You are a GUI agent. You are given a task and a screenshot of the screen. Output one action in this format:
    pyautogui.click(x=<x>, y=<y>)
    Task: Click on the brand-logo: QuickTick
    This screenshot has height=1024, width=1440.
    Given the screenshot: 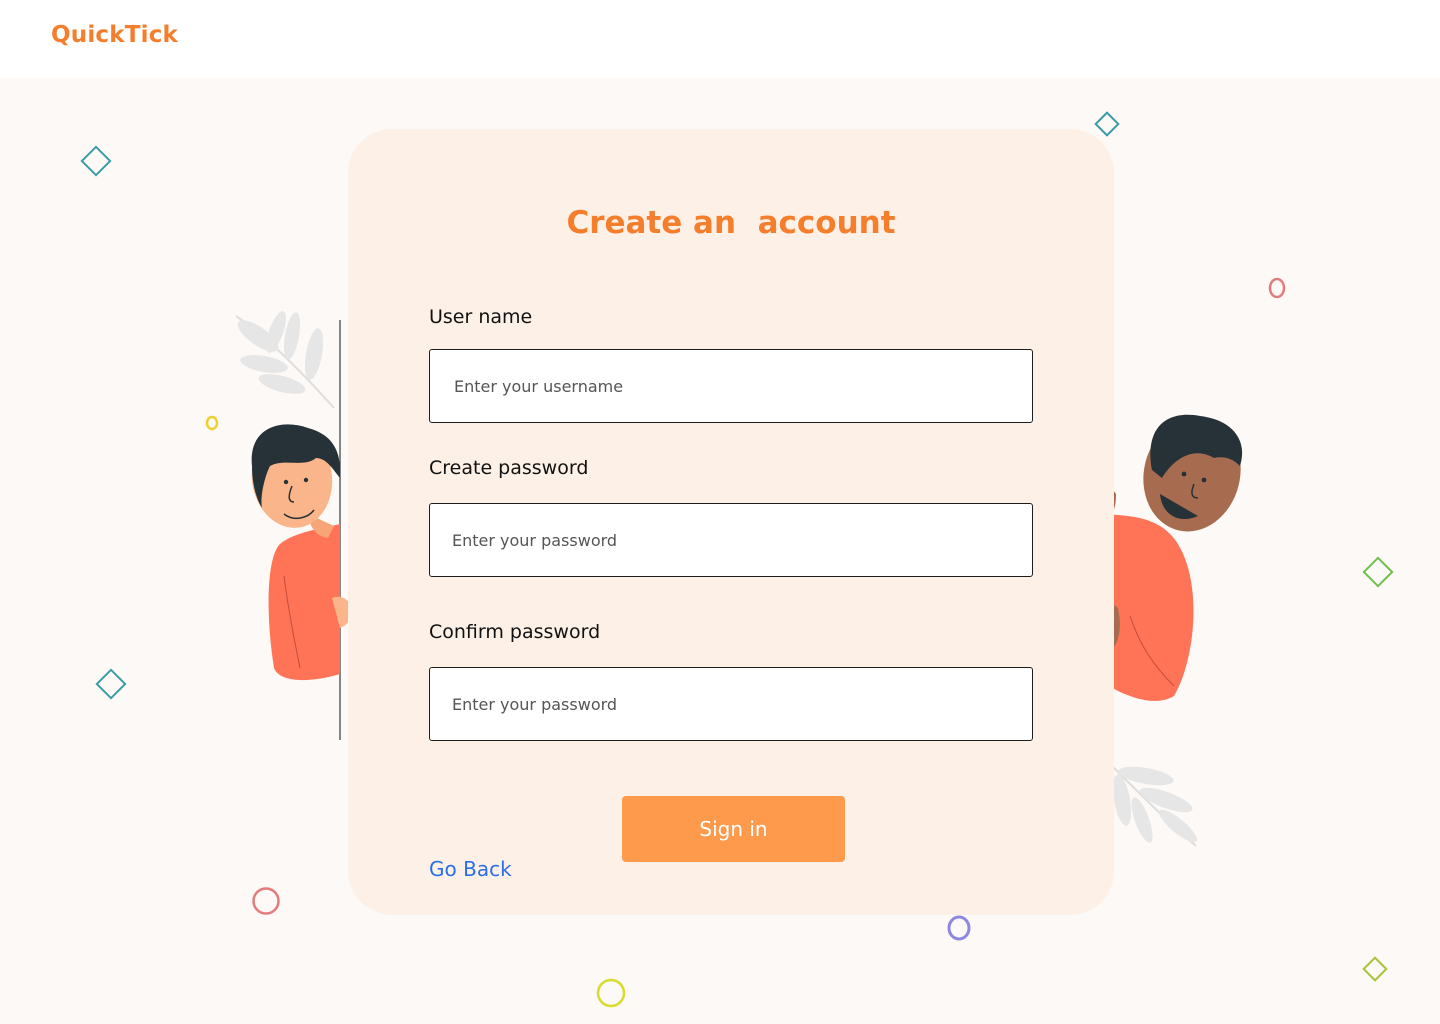 What is the action you would take?
    pyautogui.click(x=114, y=35)
    